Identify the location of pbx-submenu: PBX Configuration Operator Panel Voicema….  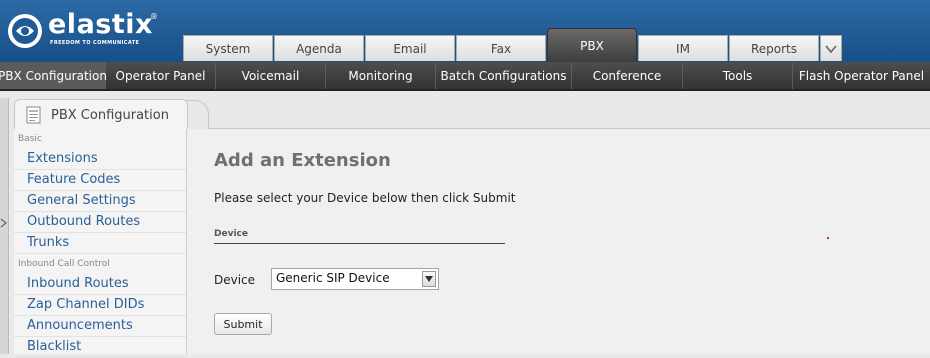
(465, 76).